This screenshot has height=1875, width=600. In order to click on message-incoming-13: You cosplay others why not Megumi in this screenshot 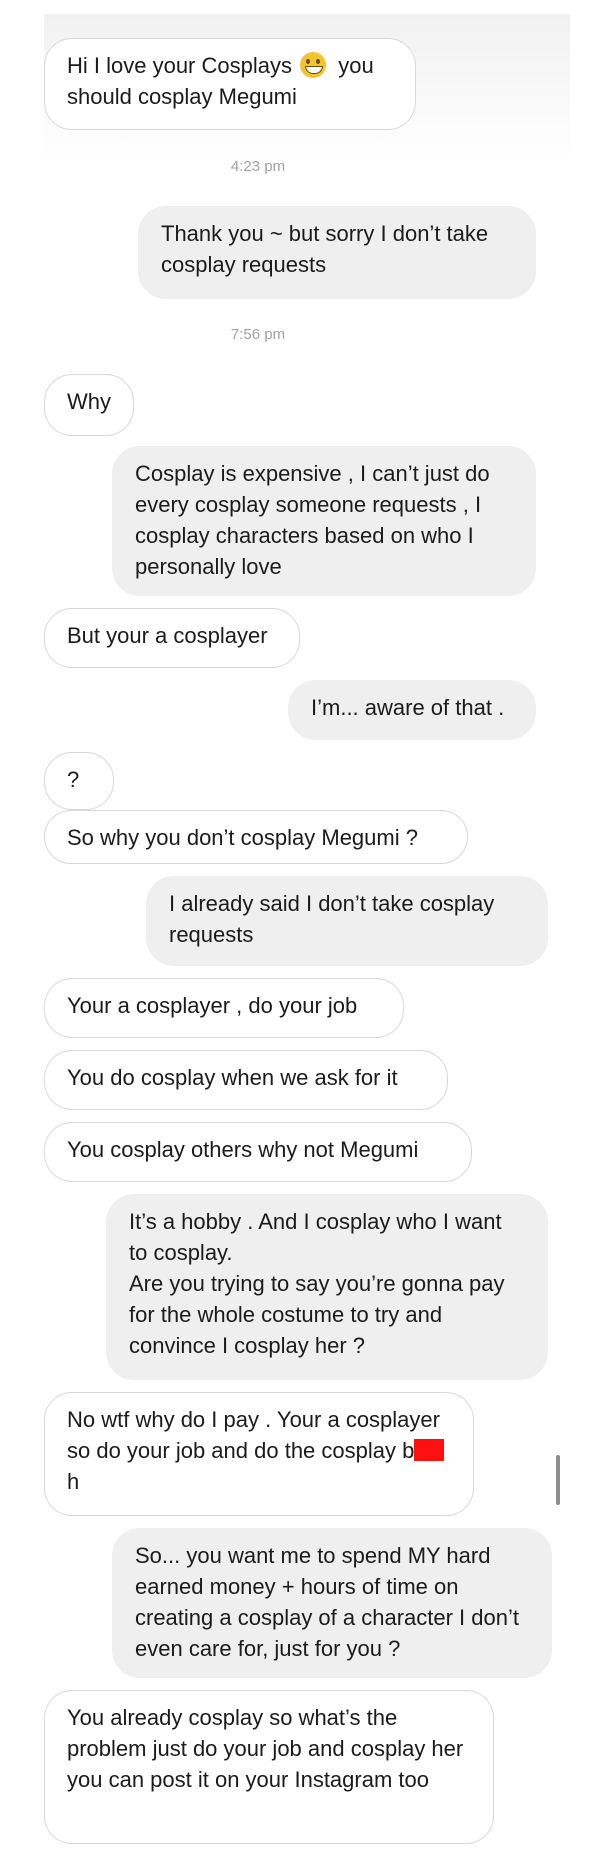, I will do `click(258, 1152)`.